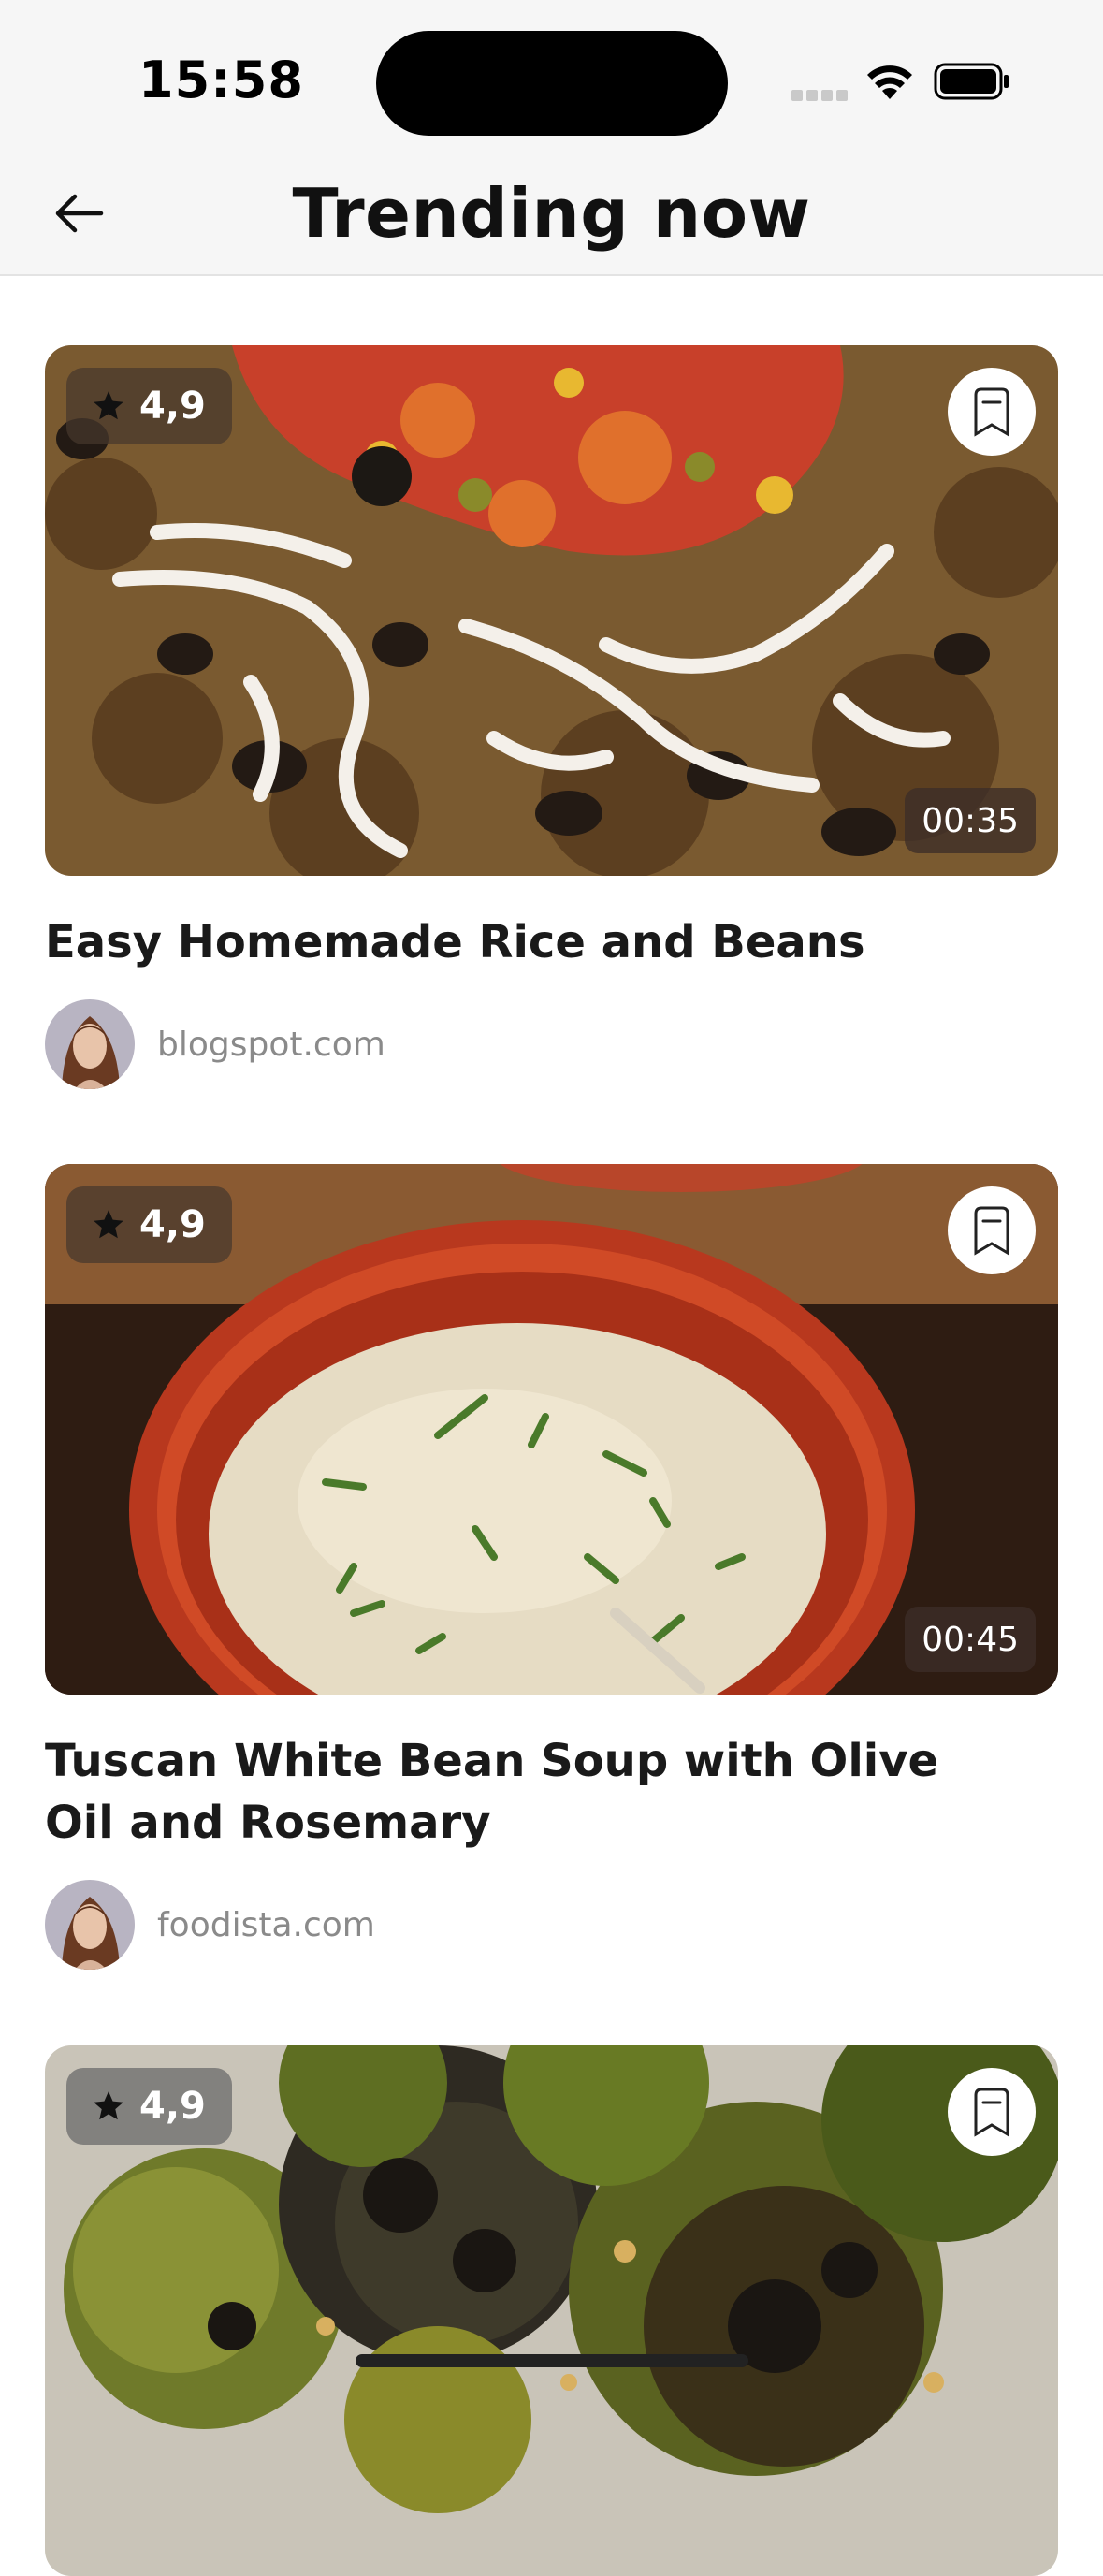 The height and width of the screenshot is (2576, 1103). I want to click on cellular-signal-icon, so click(819, 95).